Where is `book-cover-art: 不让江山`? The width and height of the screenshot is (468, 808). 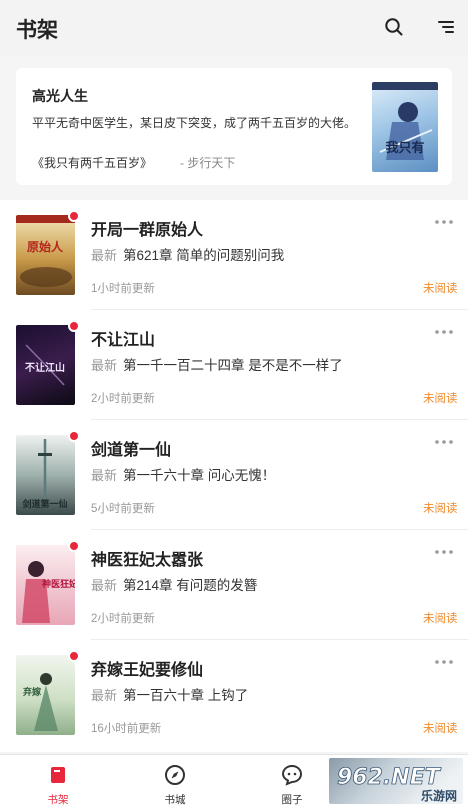 book-cover-art: 不让江山 is located at coordinates (45, 365).